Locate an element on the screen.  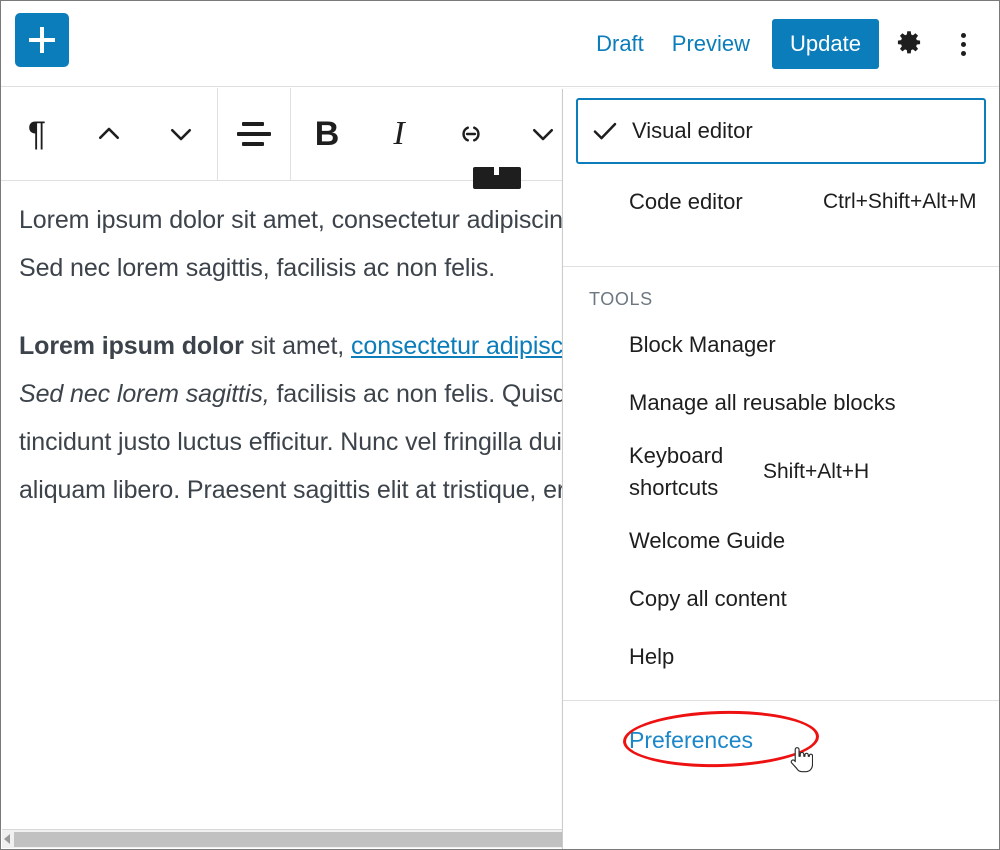
italic-button: I is located at coordinates (399, 134).